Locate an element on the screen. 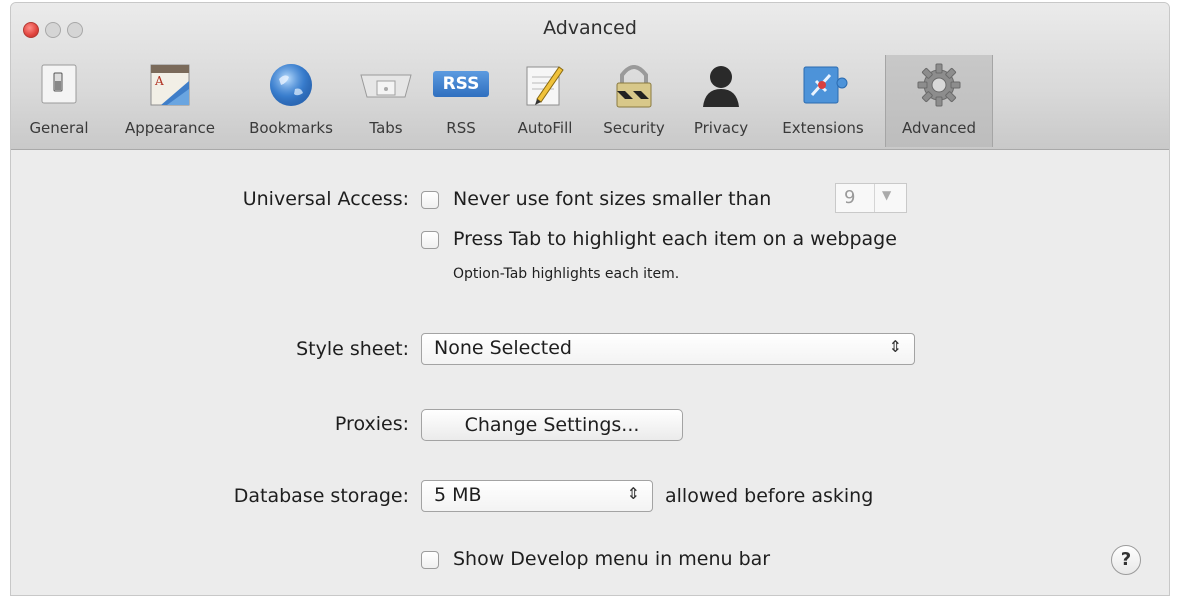 The width and height of the screenshot is (1178, 596). toolbar-item-label: General is located at coordinates (59, 128).